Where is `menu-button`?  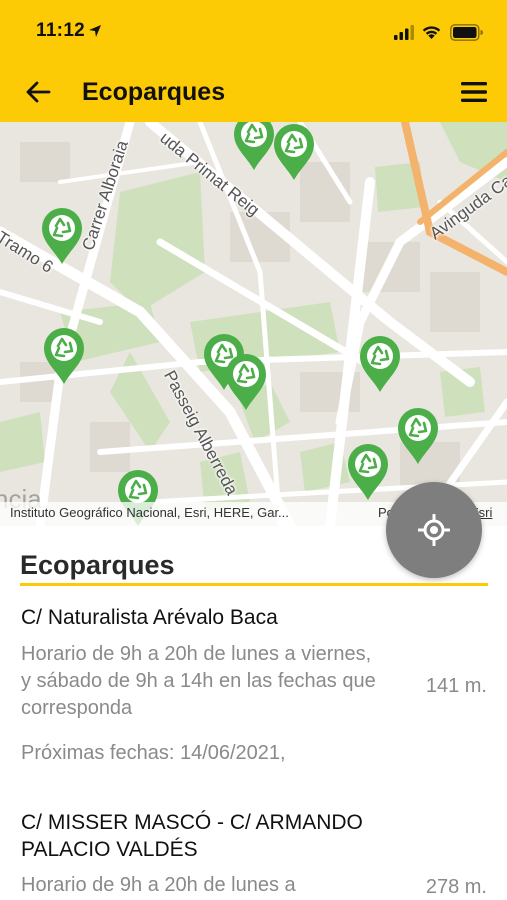
menu-button is located at coordinates (474, 92).